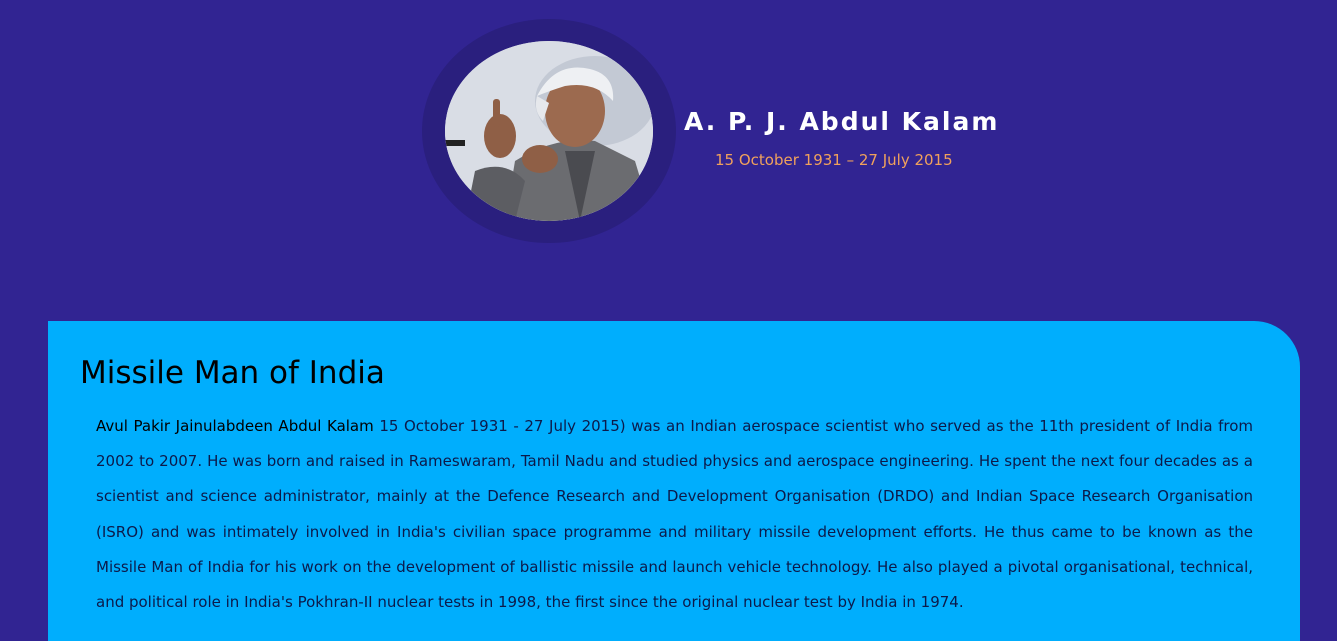 This screenshot has width=1337, height=641. I want to click on avatar, so click(549, 131).